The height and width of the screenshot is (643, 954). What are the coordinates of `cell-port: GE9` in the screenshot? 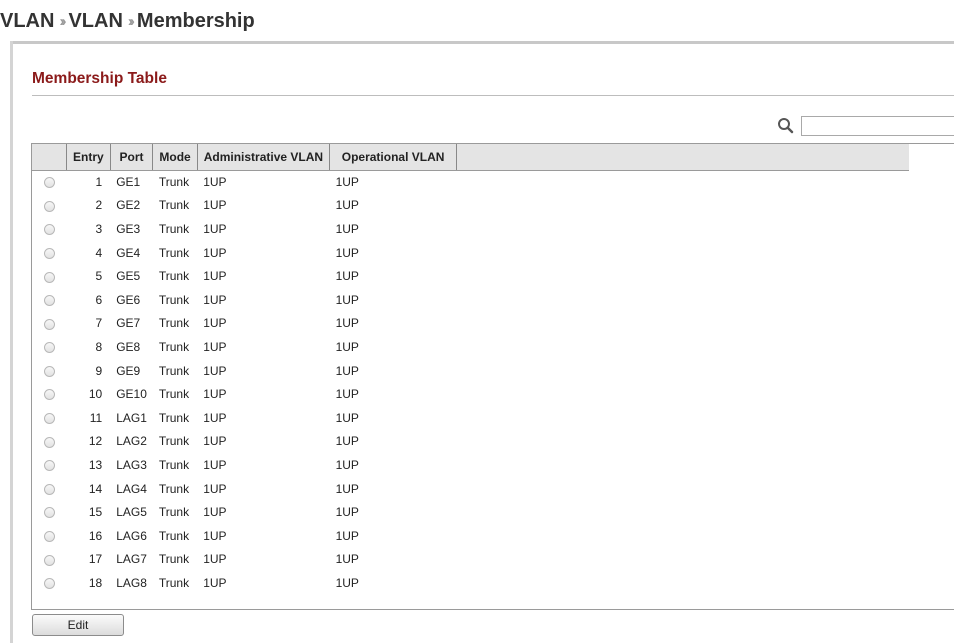 It's located at (128, 370).